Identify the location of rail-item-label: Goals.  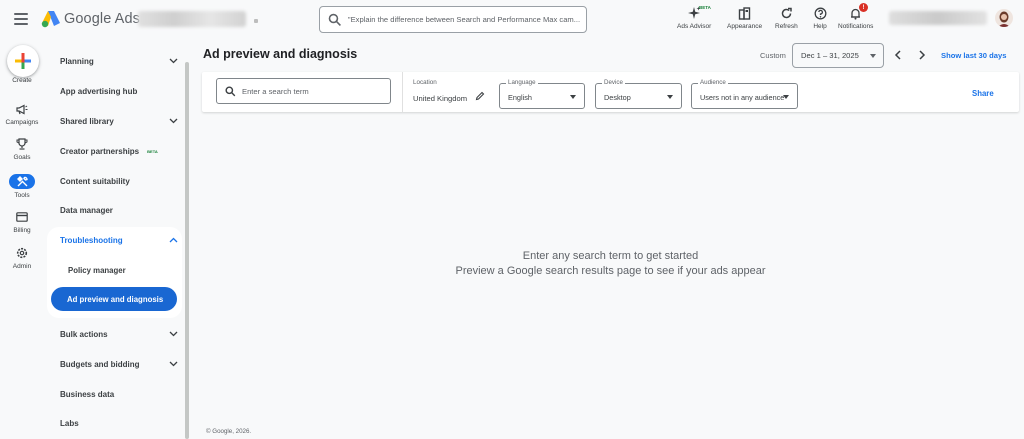
(22, 157).